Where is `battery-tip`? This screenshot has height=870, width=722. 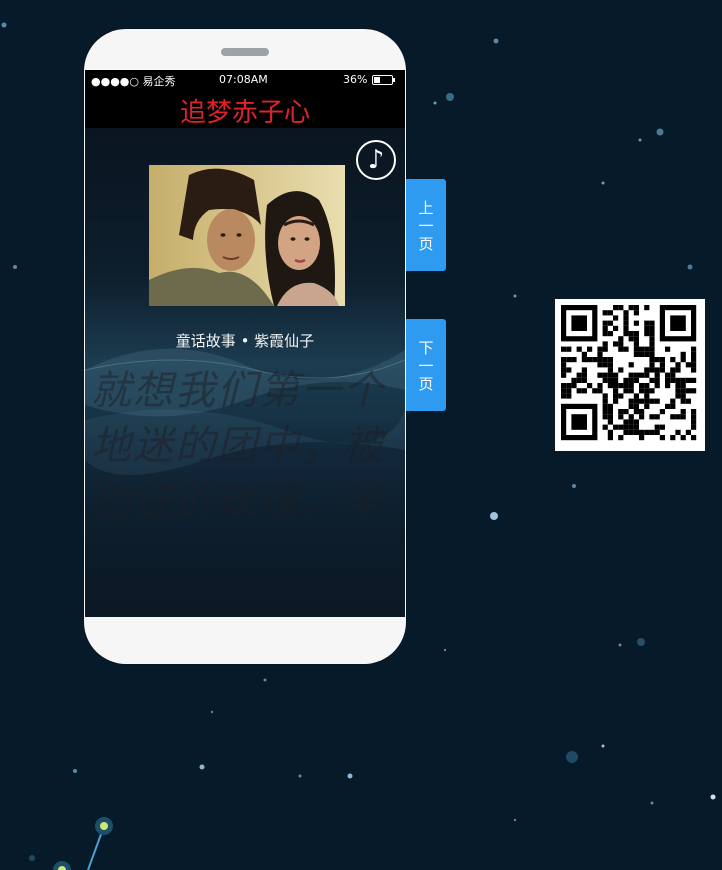
battery-tip is located at coordinates (394, 80).